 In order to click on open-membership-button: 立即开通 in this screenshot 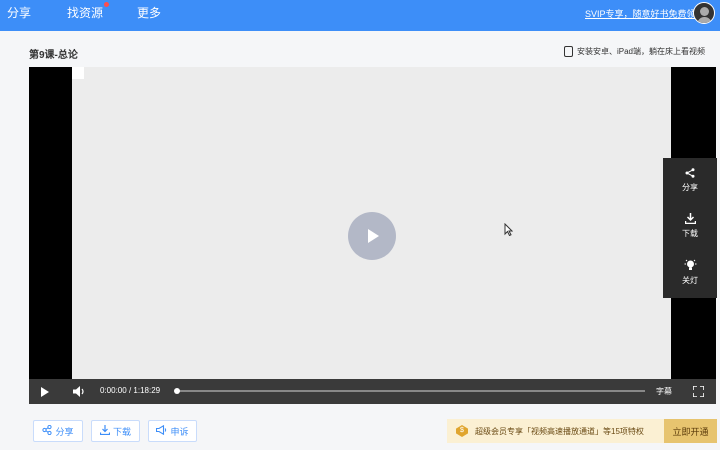, I will do `click(690, 431)`.